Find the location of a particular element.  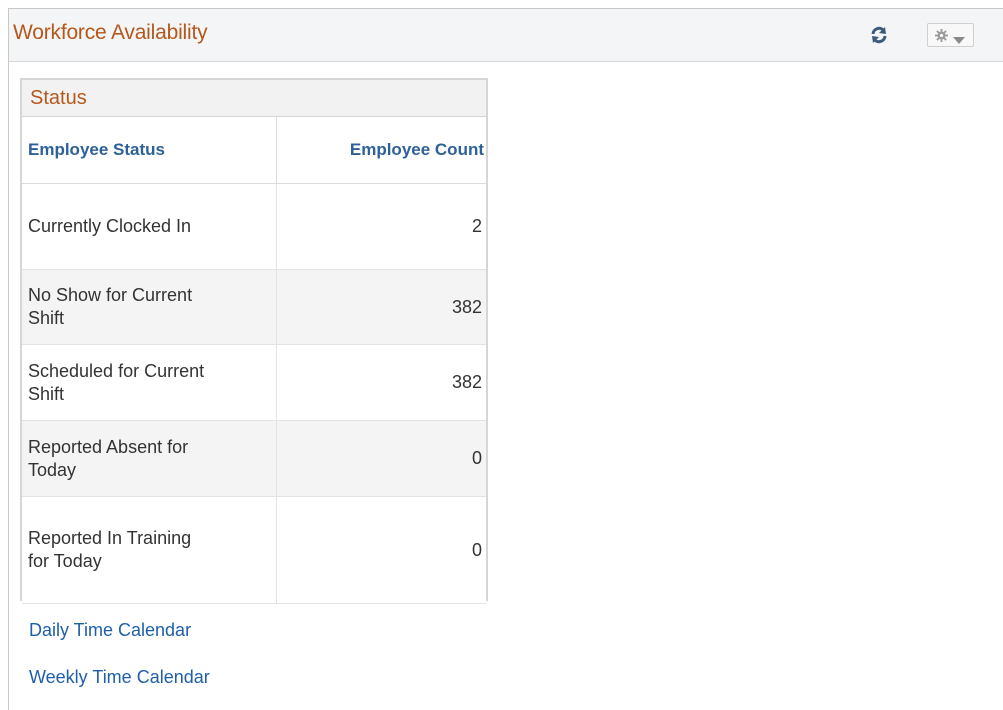

employee-status-cell: No Show for Current Shift is located at coordinates (149, 307).